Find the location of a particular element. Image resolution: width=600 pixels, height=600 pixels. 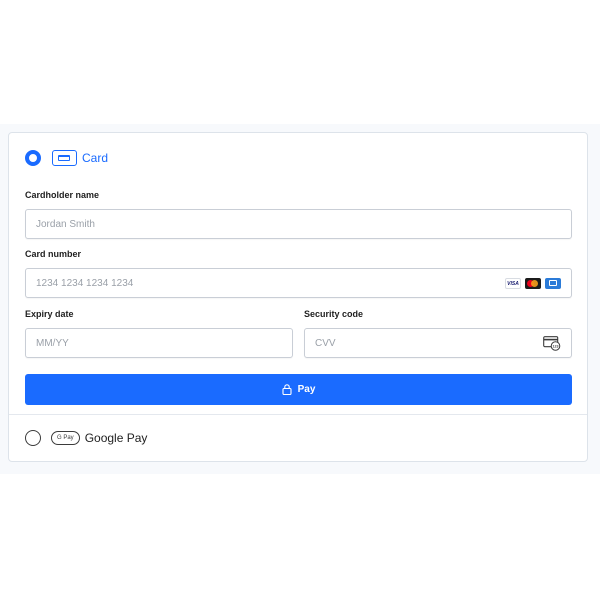

card-number-label: Card number is located at coordinates (53, 254).